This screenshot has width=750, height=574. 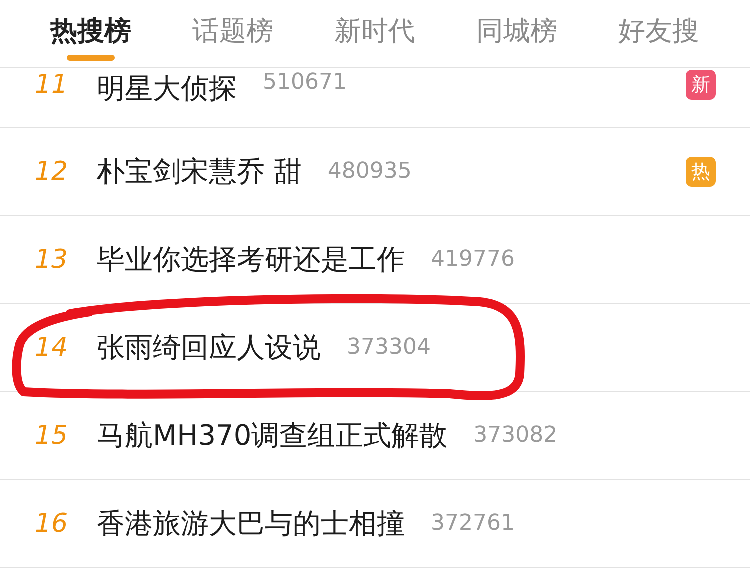 I want to click on rank-number: 14, so click(x=52, y=347).